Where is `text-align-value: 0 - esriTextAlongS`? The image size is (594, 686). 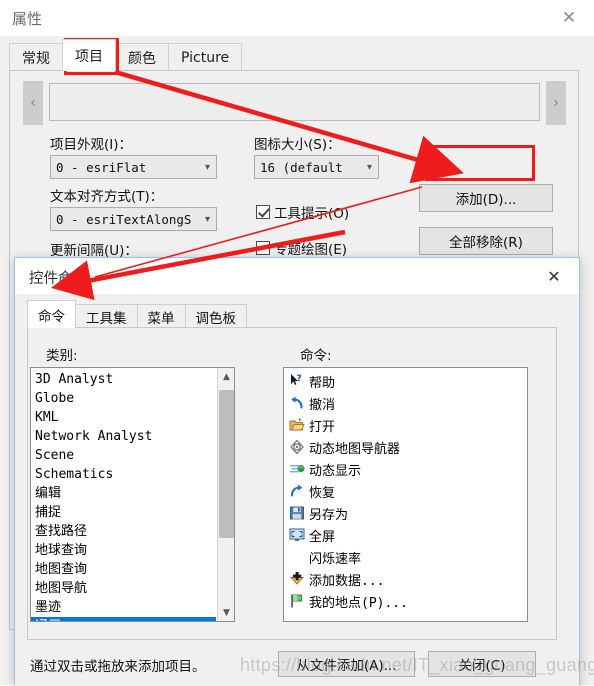 text-align-value: 0 - esriTextAlongS is located at coordinates (124, 219).